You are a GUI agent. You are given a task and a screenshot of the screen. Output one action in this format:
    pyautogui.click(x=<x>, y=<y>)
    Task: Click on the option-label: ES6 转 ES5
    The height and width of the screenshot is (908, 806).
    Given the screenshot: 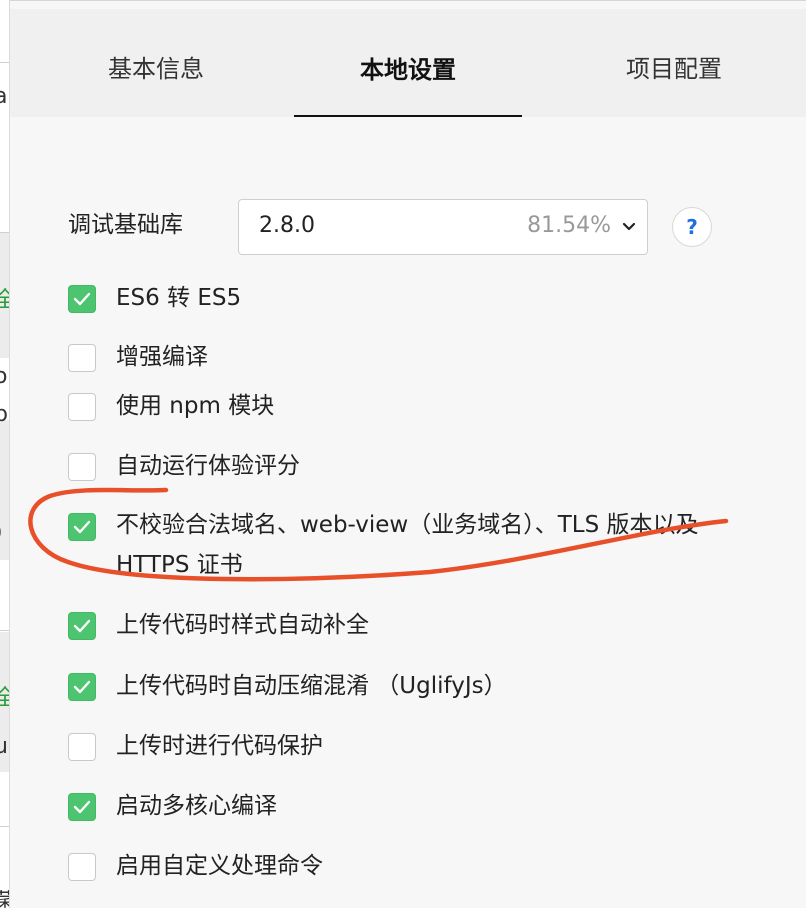 What is the action you would take?
    pyautogui.click(x=179, y=298)
    